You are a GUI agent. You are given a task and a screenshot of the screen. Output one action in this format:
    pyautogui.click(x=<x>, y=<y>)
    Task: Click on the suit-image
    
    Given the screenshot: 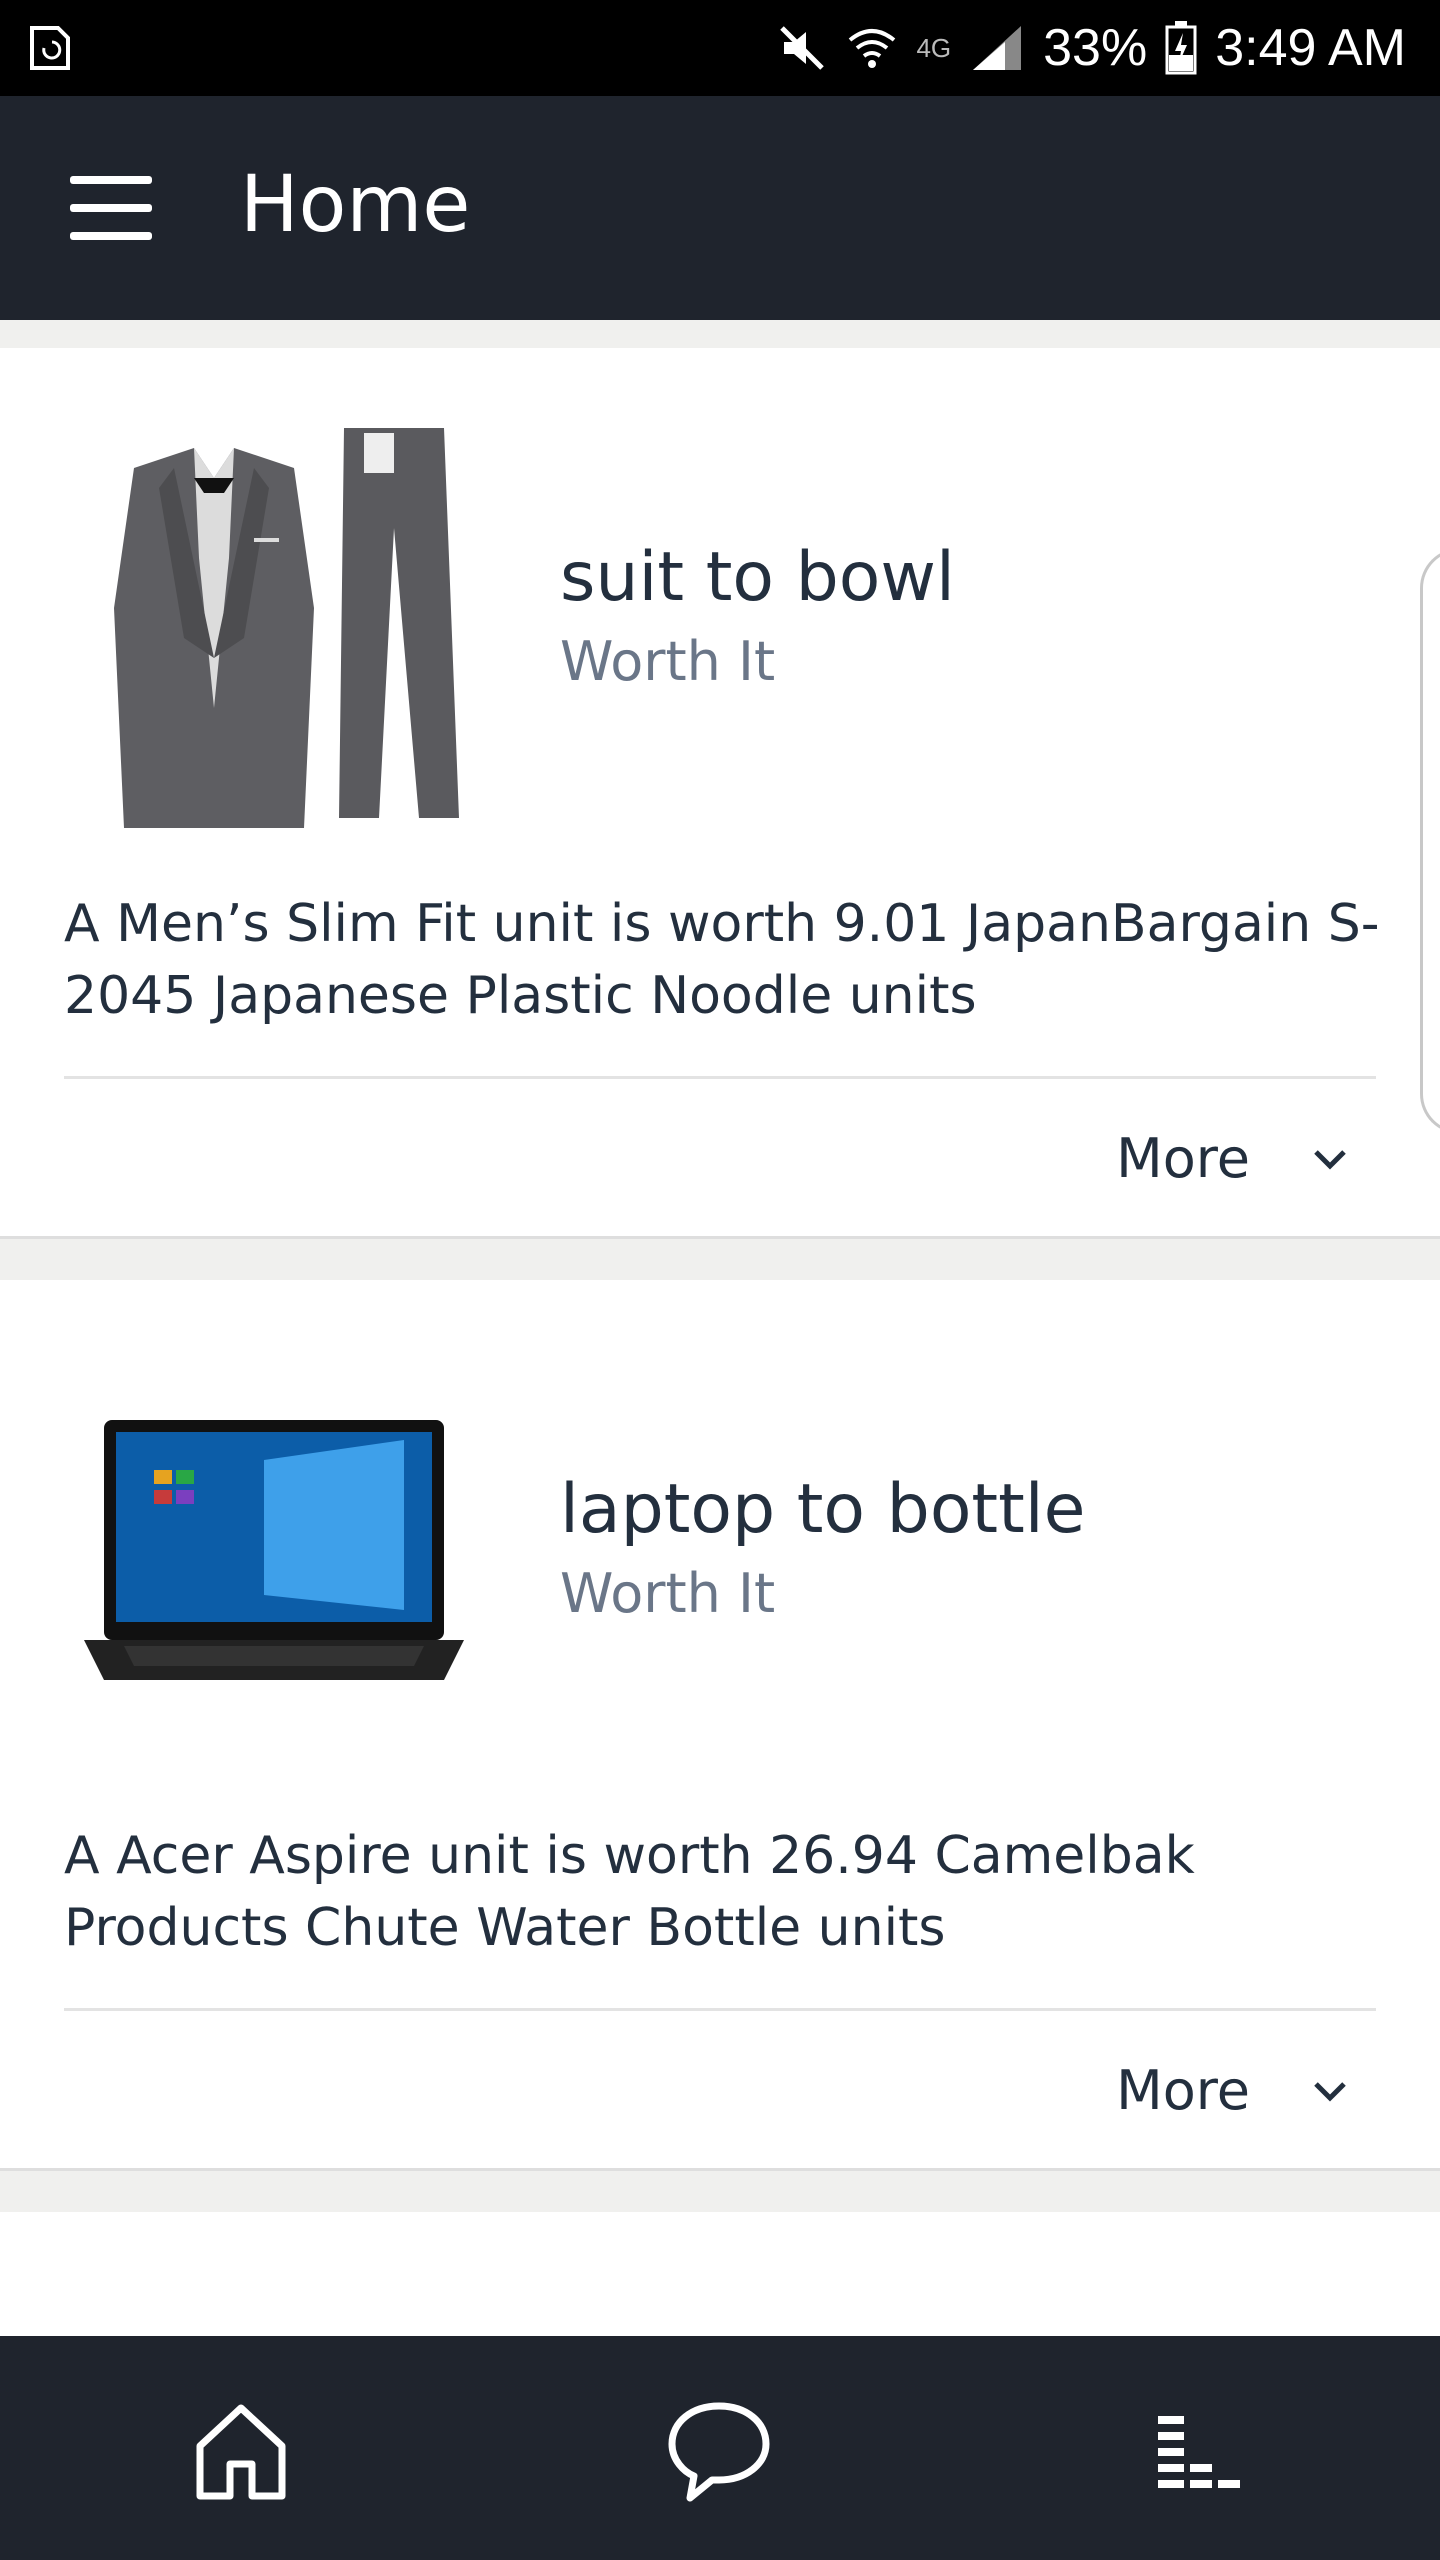 What is the action you would take?
    pyautogui.click(x=274, y=618)
    